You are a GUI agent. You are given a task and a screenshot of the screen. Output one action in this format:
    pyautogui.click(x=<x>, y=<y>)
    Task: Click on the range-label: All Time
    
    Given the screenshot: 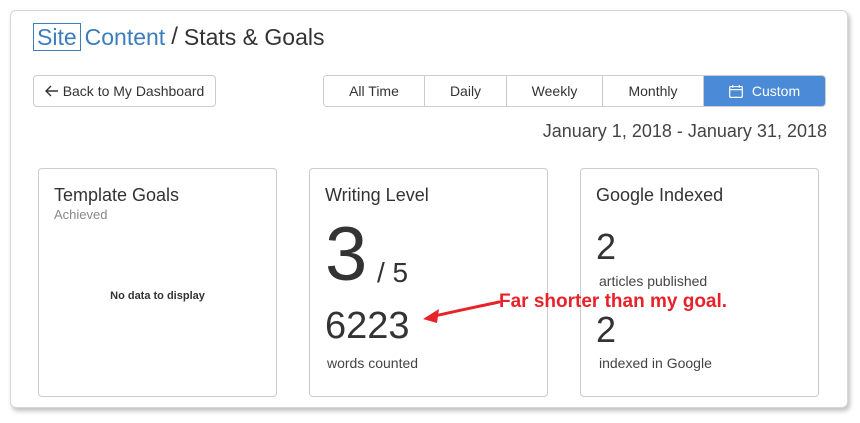 What is the action you would take?
    pyautogui.click(x=374, y=91)
    